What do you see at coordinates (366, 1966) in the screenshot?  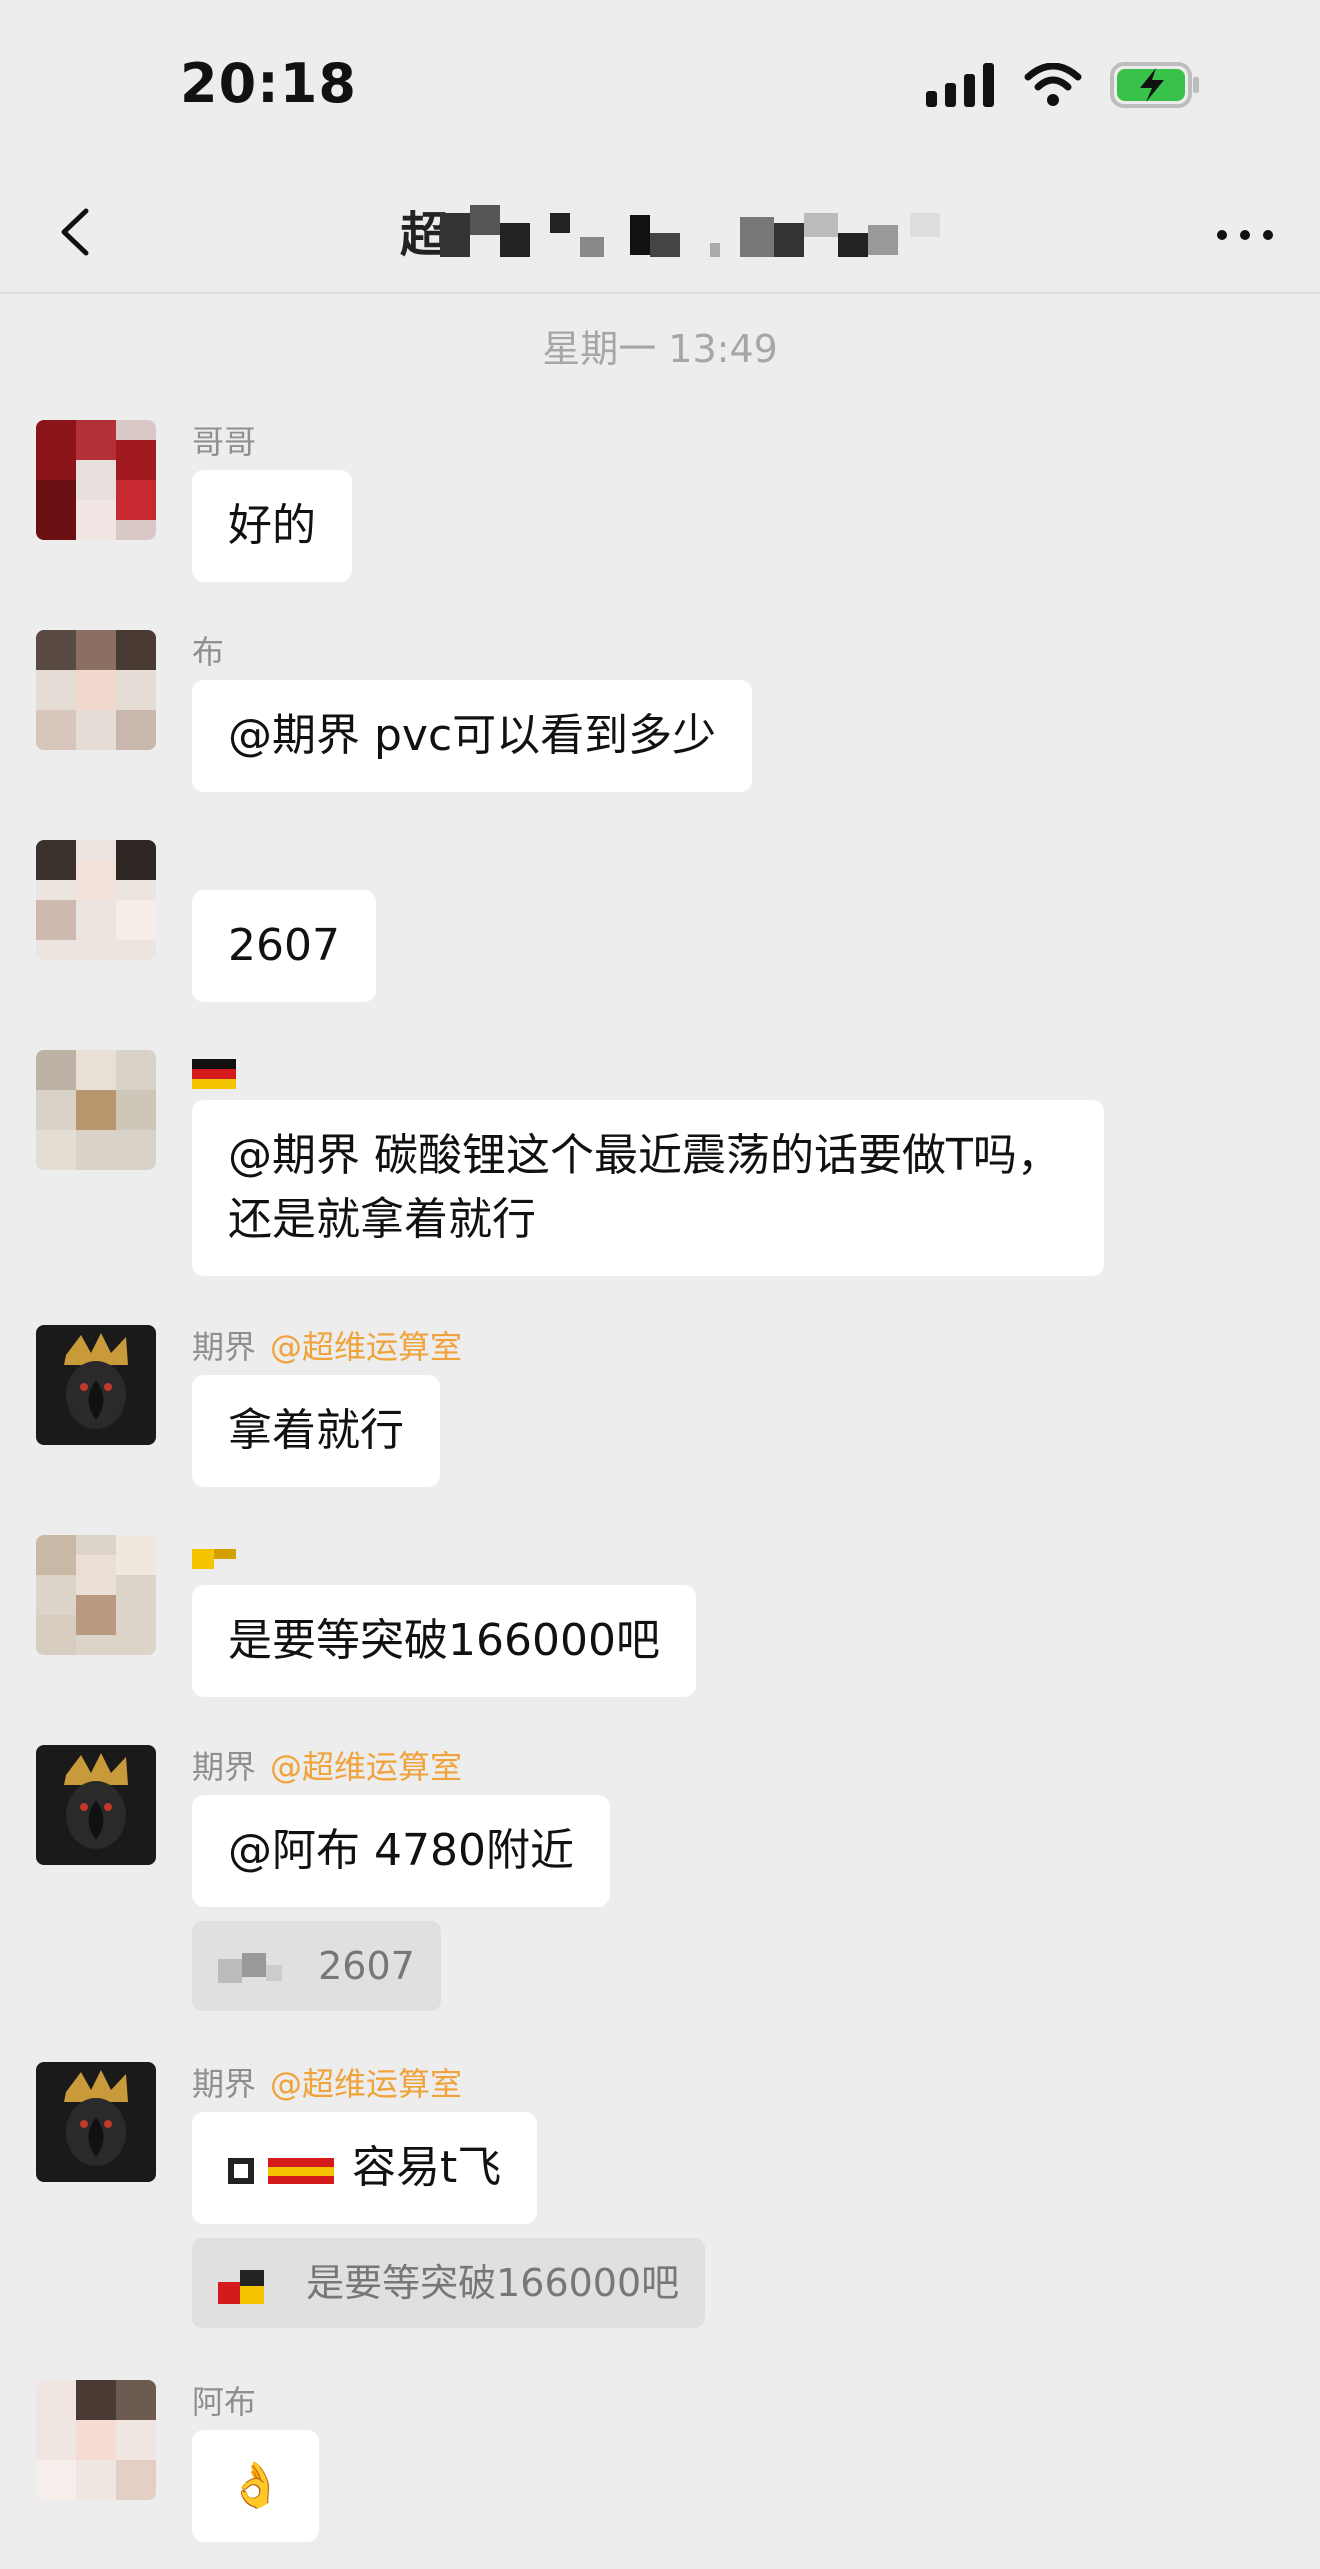 I see `quoted-text: 2607` at bounding box center [366, 1966].